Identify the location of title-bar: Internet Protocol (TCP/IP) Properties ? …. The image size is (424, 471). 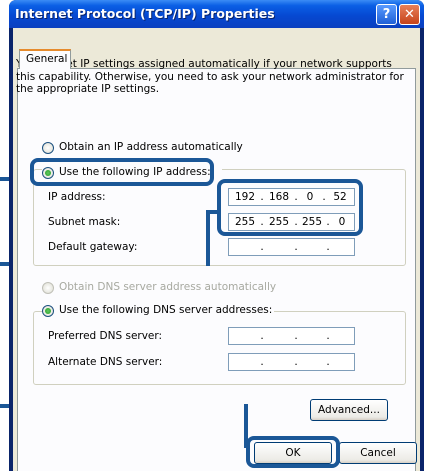
(216, 14).